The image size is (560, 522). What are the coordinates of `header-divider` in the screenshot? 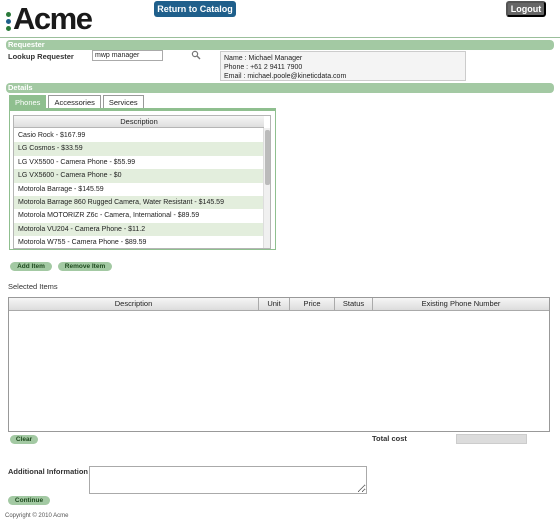 It's located at (280, 37).